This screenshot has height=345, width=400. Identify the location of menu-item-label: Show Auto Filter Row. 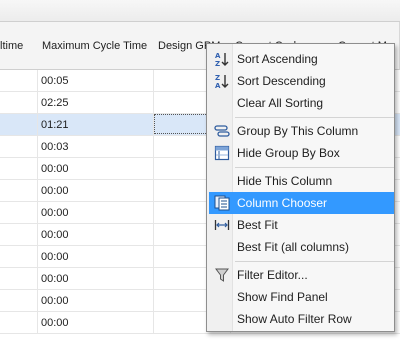
(294, 319).